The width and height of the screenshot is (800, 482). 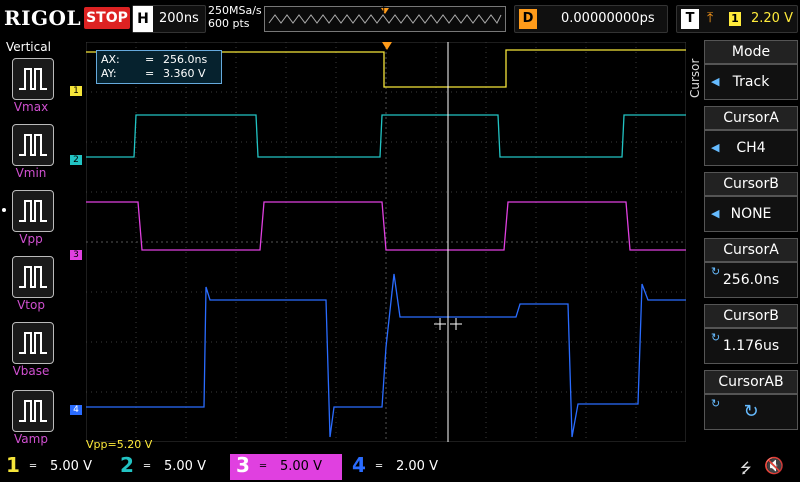 What do you see at coordinates (386, 136) in the screenshot?
I see `ch2-trace` at bounding box center [386, 136].